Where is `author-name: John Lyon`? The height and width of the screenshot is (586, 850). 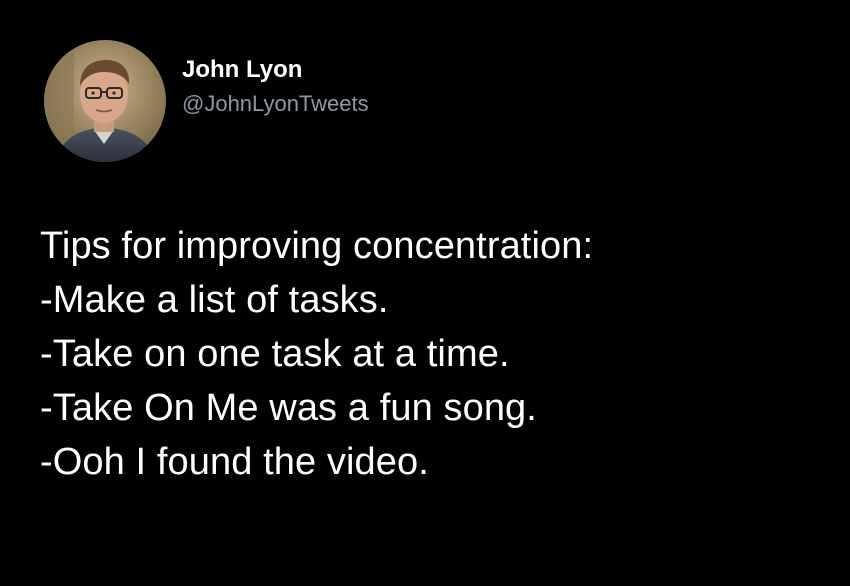
author-name: John Lyon is located at coordinates (275, 70).